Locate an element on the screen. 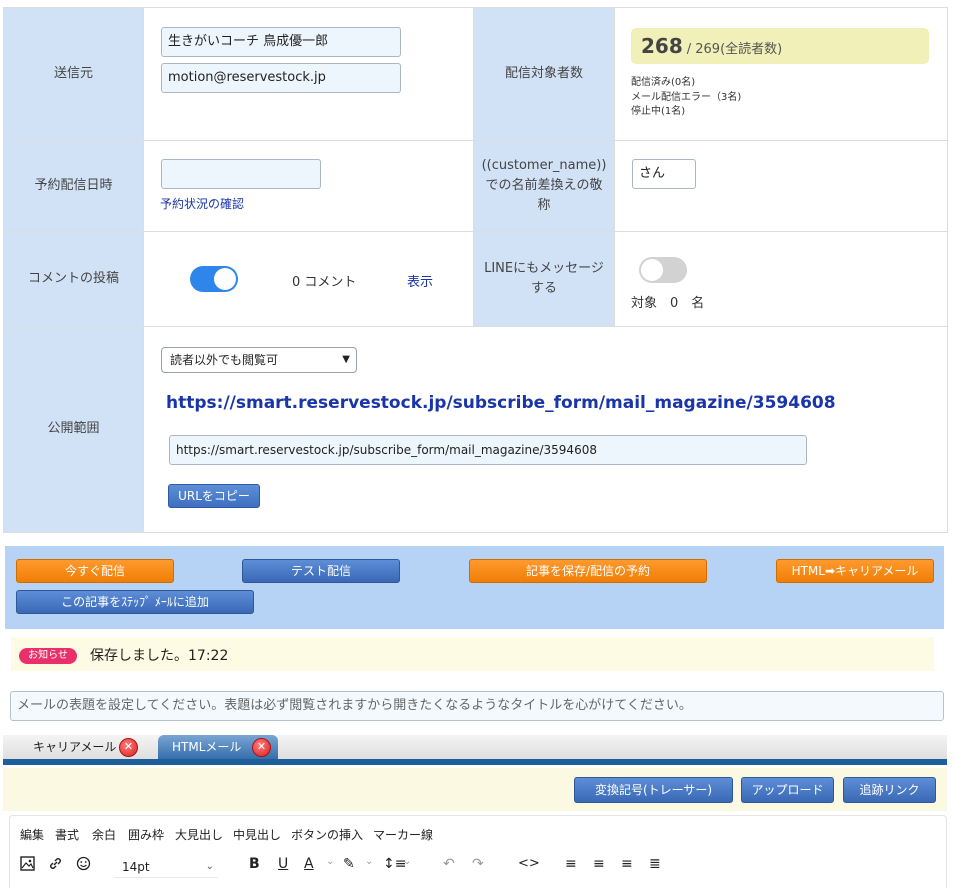 This screenshot has height=888, width=957. html-carrier-button: HTML➡キャリアメール is located at coordinates (855, 571).